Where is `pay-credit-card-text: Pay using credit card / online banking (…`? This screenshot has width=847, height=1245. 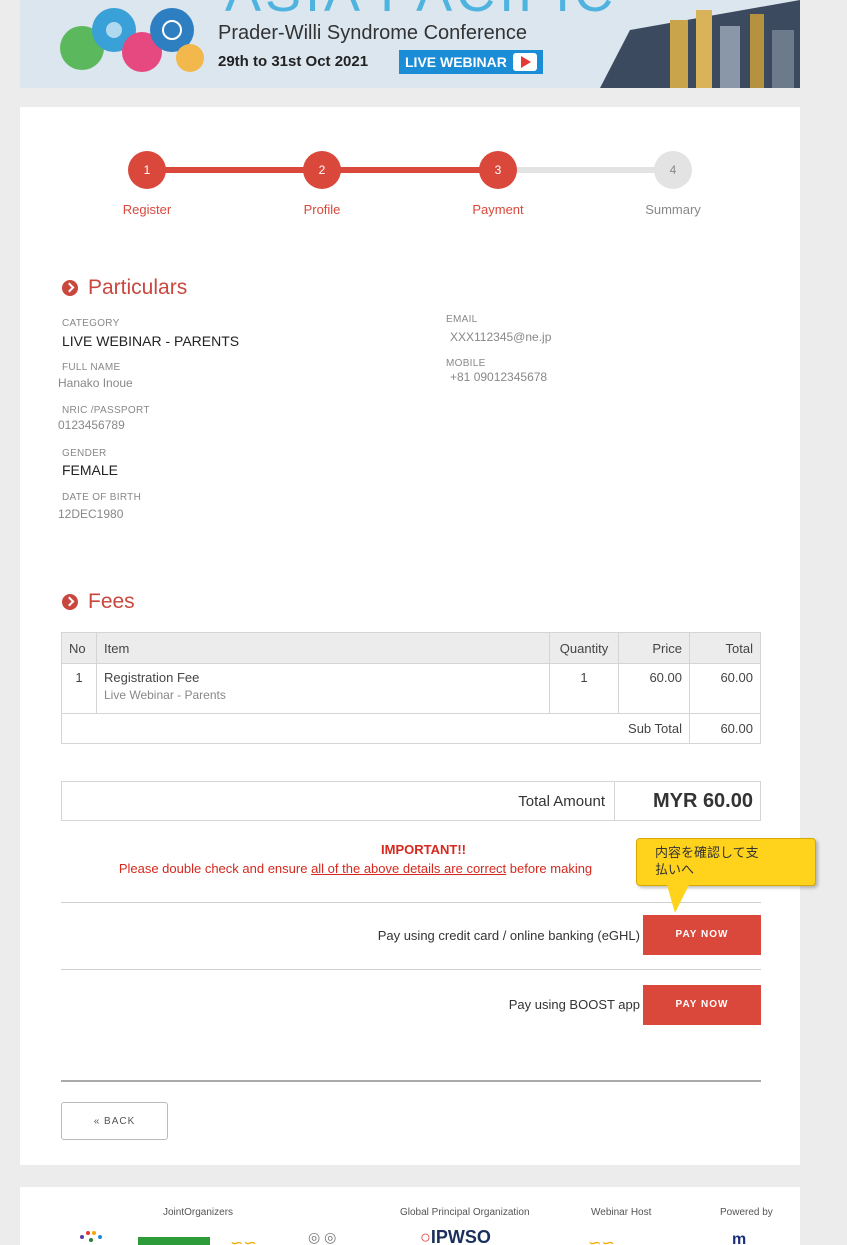
pay-credit-card-text: Pay using credit card / online banking (… is located at coordinates (508, 935).